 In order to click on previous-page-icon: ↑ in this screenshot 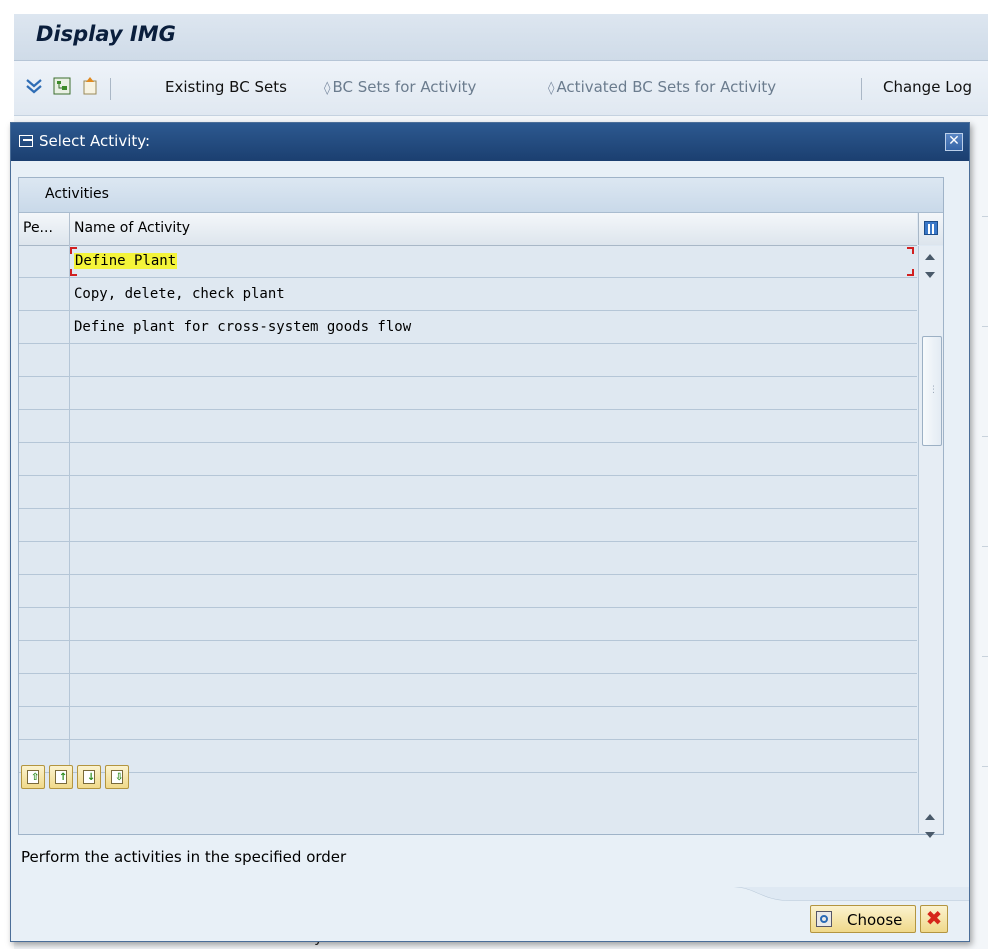, I will do `click(61, 777)`.